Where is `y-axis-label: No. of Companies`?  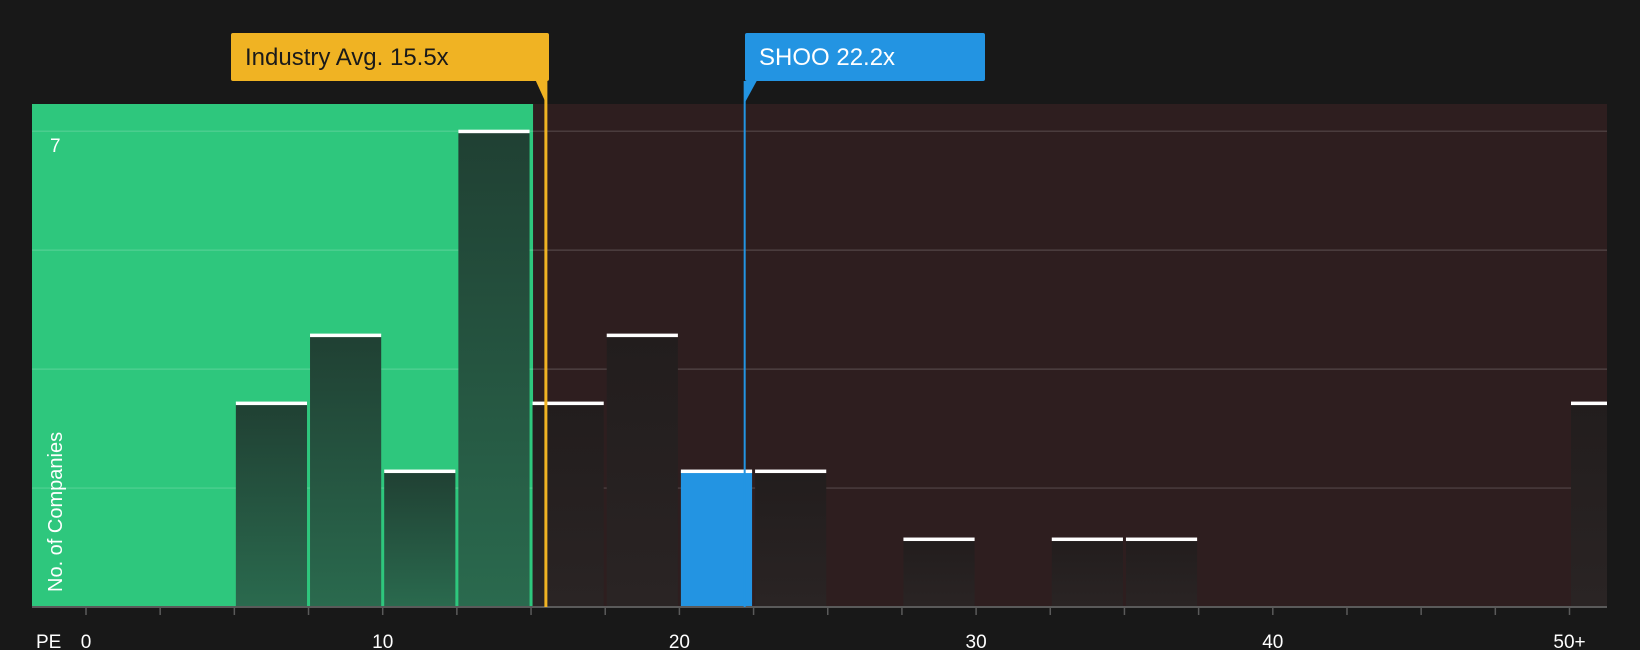
y-axis-label: No. of Companies is located at coordinates (56, 512).